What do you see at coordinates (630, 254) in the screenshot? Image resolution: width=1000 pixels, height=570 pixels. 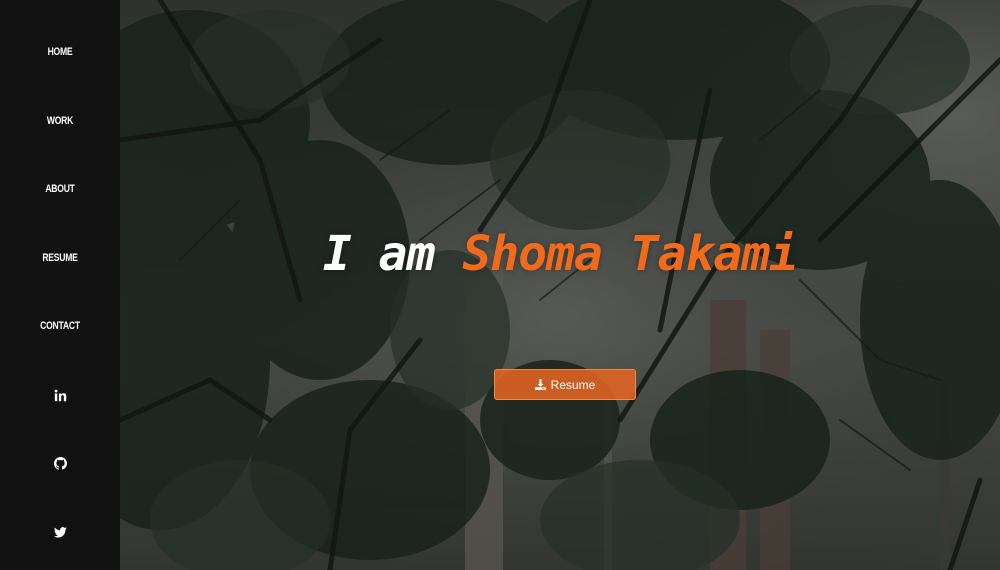 I see `headline-name: Shoma Takami` at bounding box center [630, 254].